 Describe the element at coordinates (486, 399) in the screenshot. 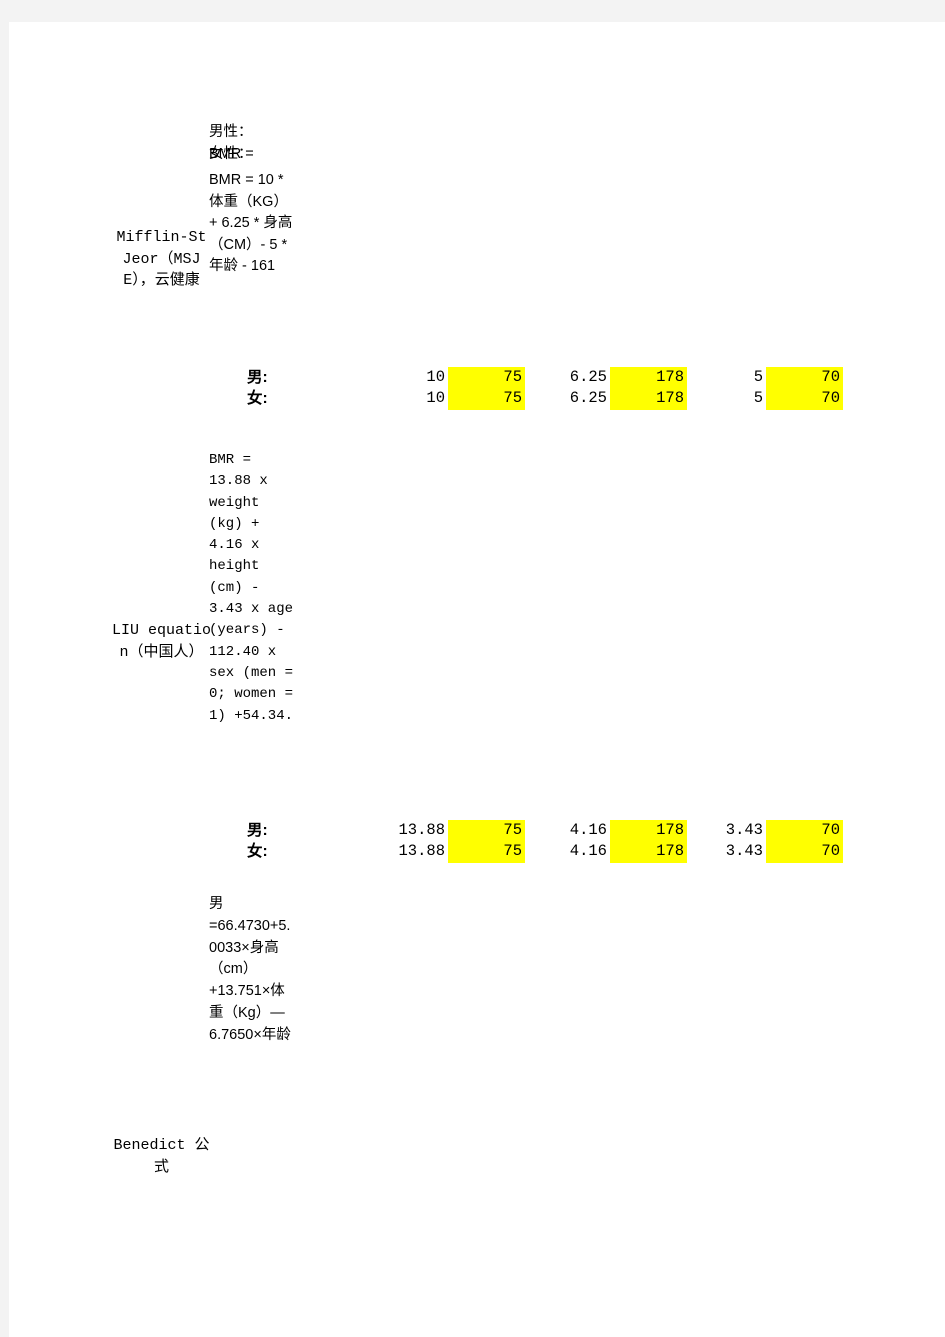

I see `msje-row-female-weight: 75` at that location.